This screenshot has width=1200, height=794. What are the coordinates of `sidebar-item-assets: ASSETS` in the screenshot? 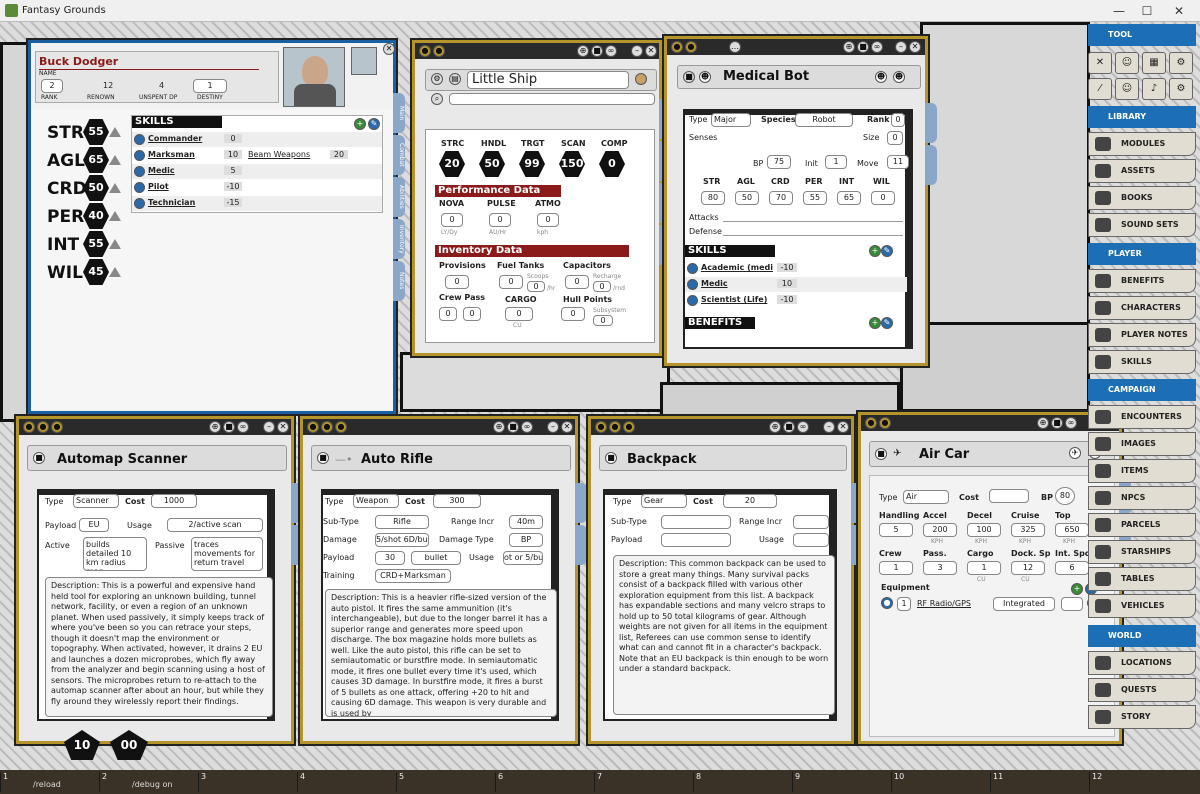 It's located at (1142, 171).